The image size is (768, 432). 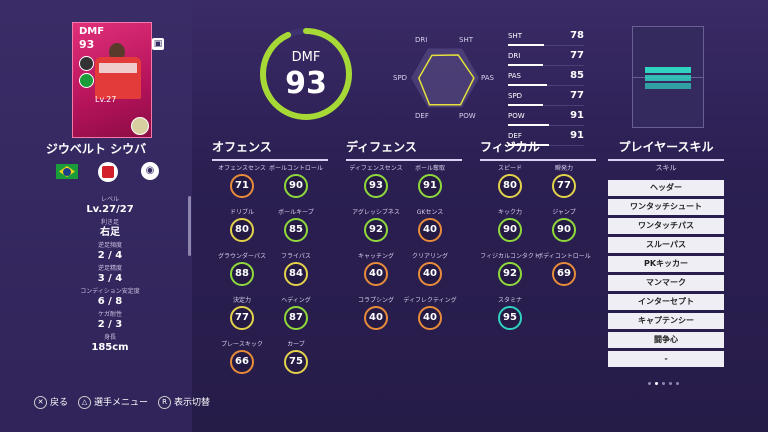 What do you see at coordinates (666, 359) in the screenshot?
I see `skill-item: -` at bounding box center [666, 359].